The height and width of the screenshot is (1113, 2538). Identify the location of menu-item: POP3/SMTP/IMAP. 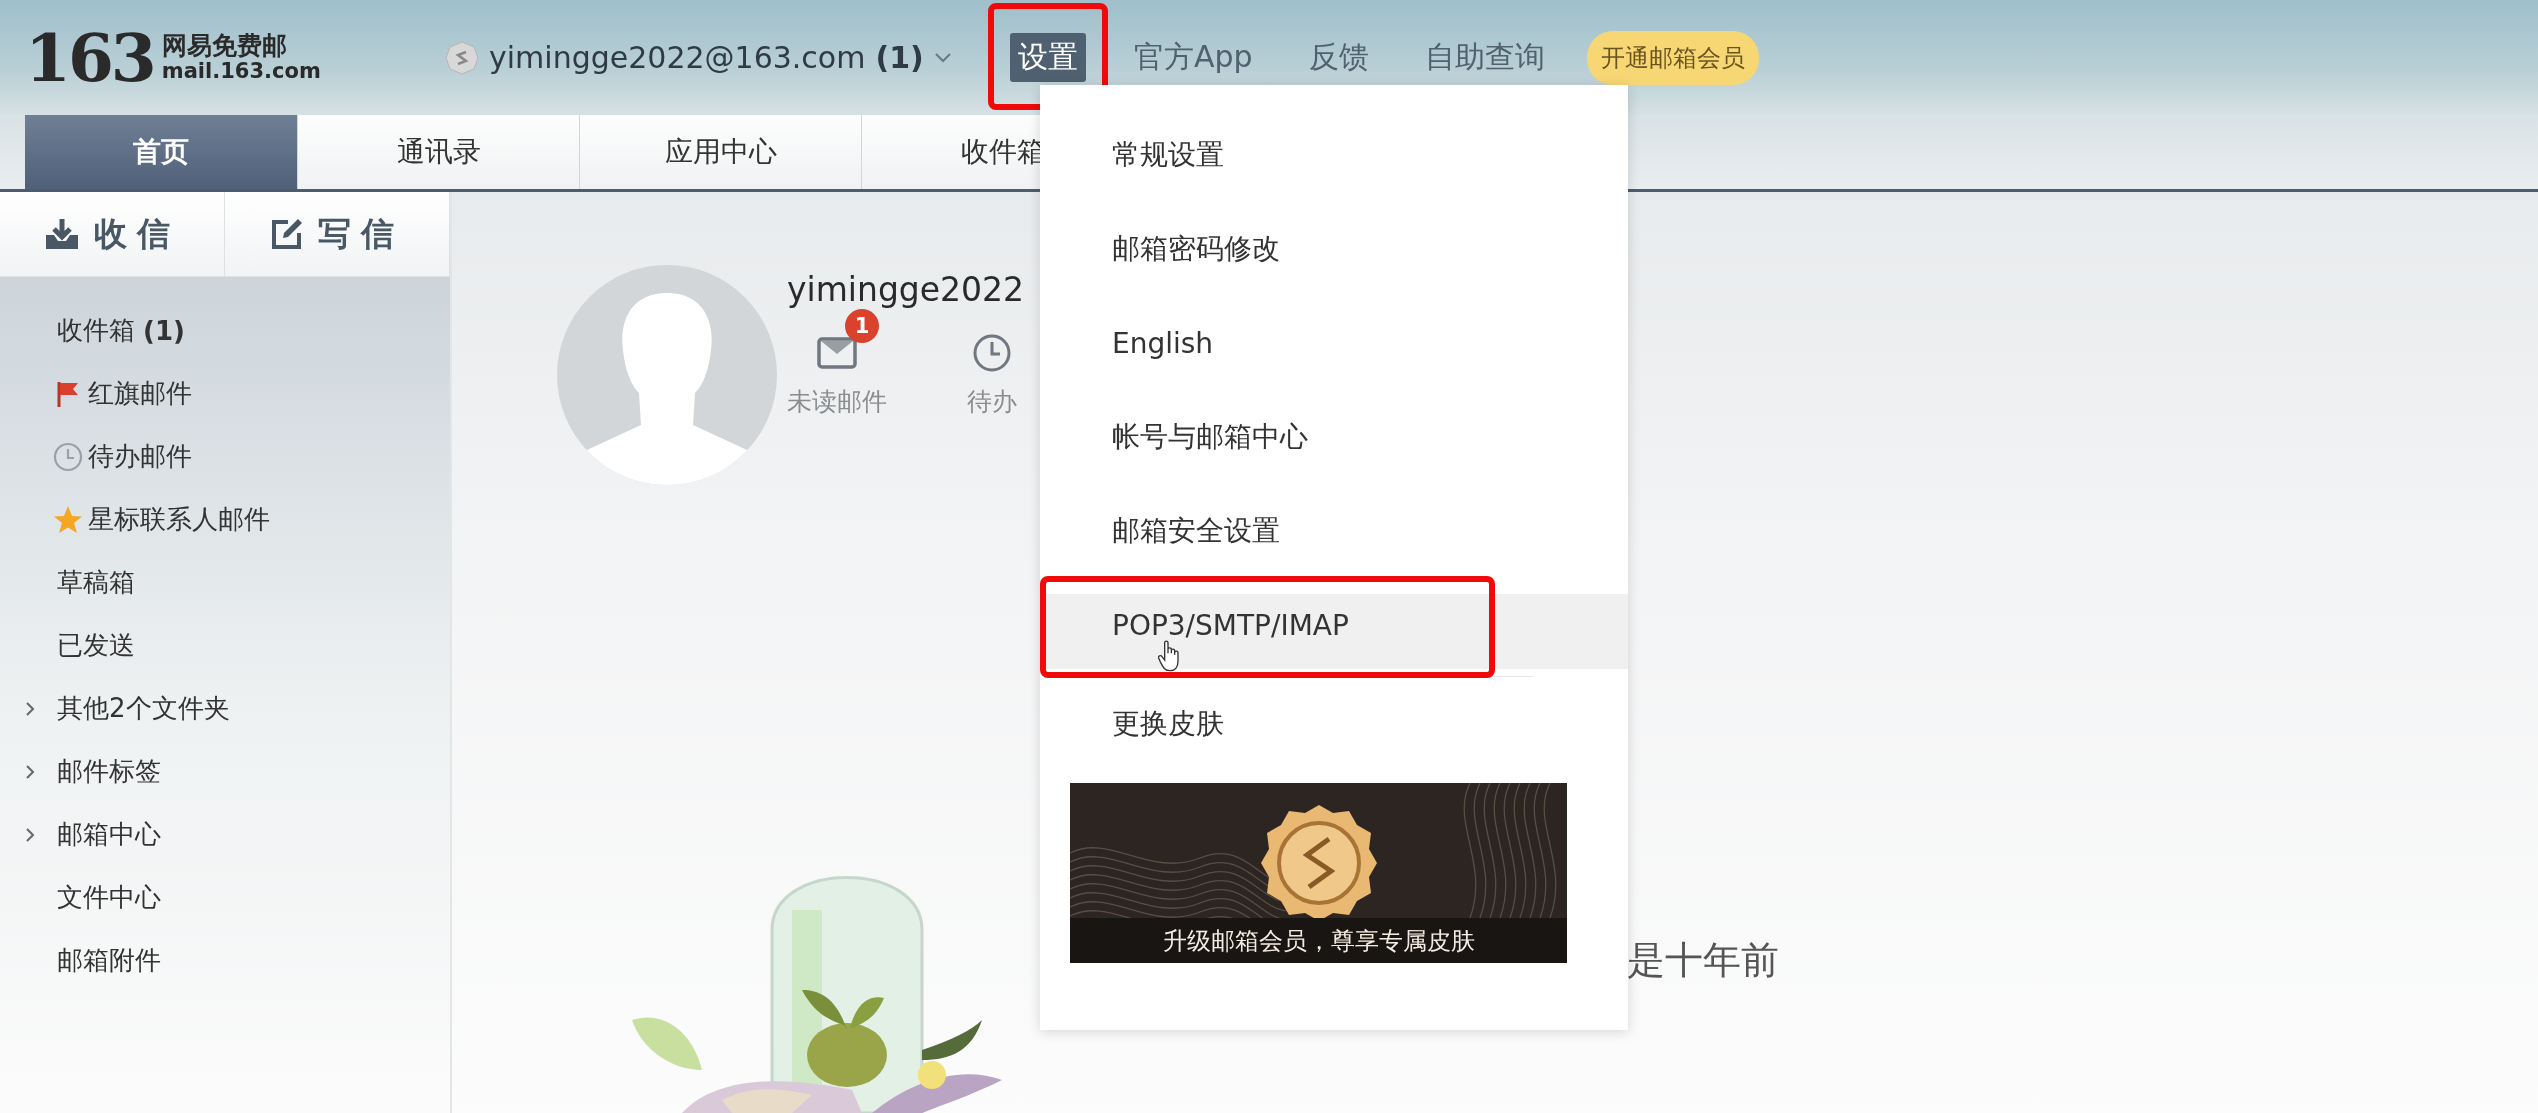
(1334, 625).